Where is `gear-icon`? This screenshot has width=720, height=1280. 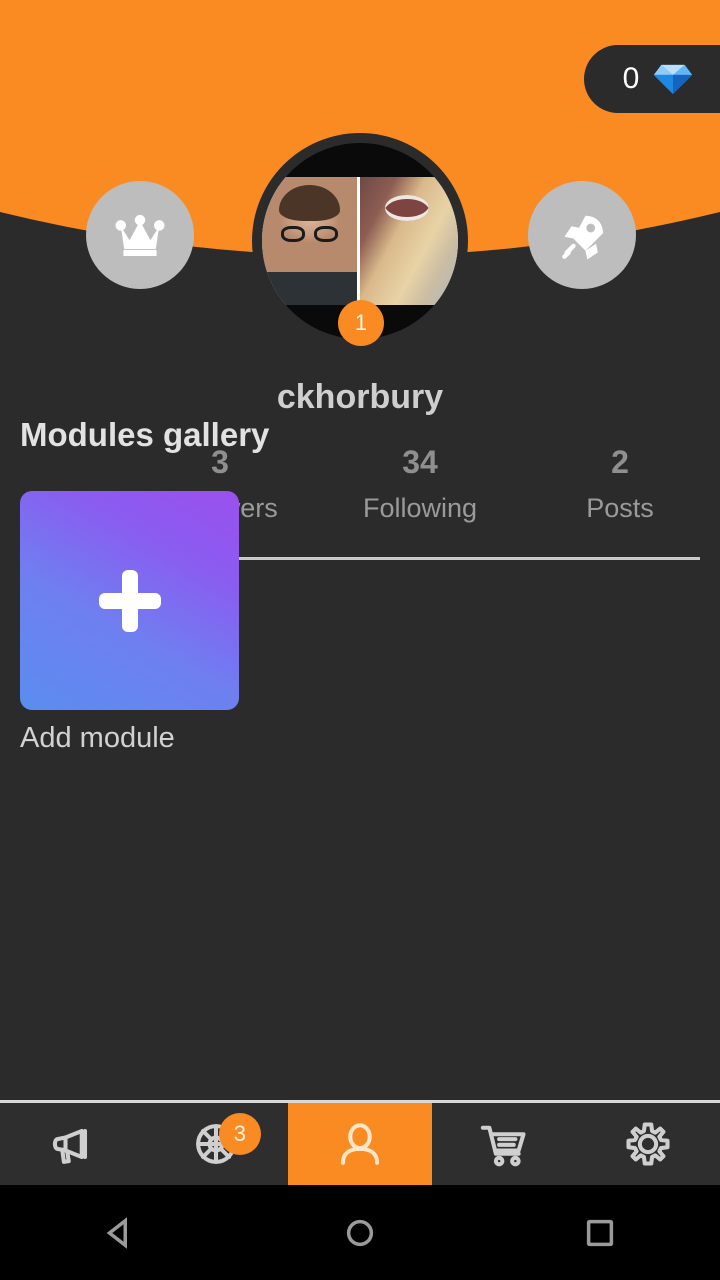
gear-icon is located at coordinates (648, 1144).